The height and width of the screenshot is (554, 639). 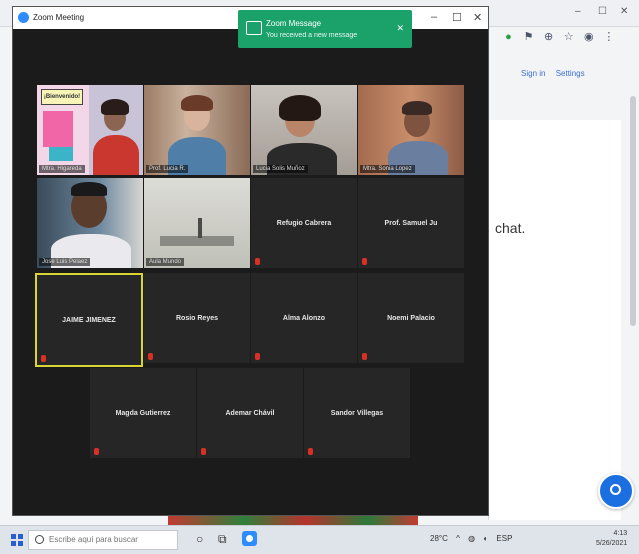 What do you see at coordinates (254, 28) in the screenshot?
I see `chat-icon` at bounding box center [254, 28].